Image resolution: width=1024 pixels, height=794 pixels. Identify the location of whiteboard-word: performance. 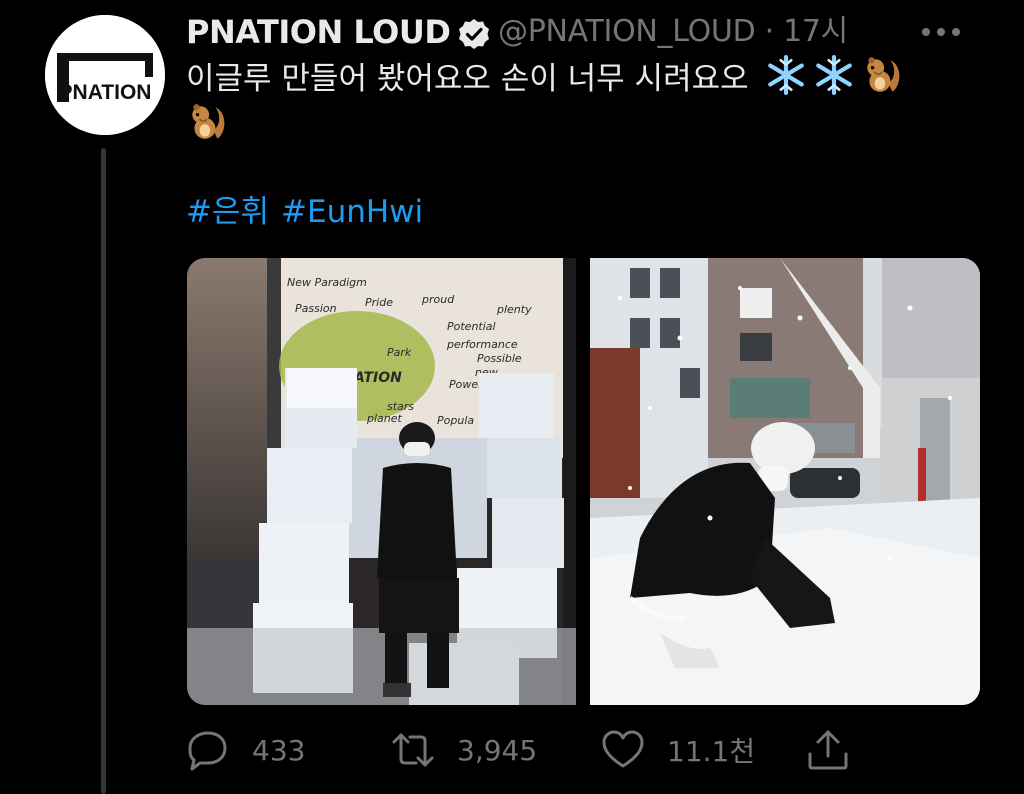
(482, 344).